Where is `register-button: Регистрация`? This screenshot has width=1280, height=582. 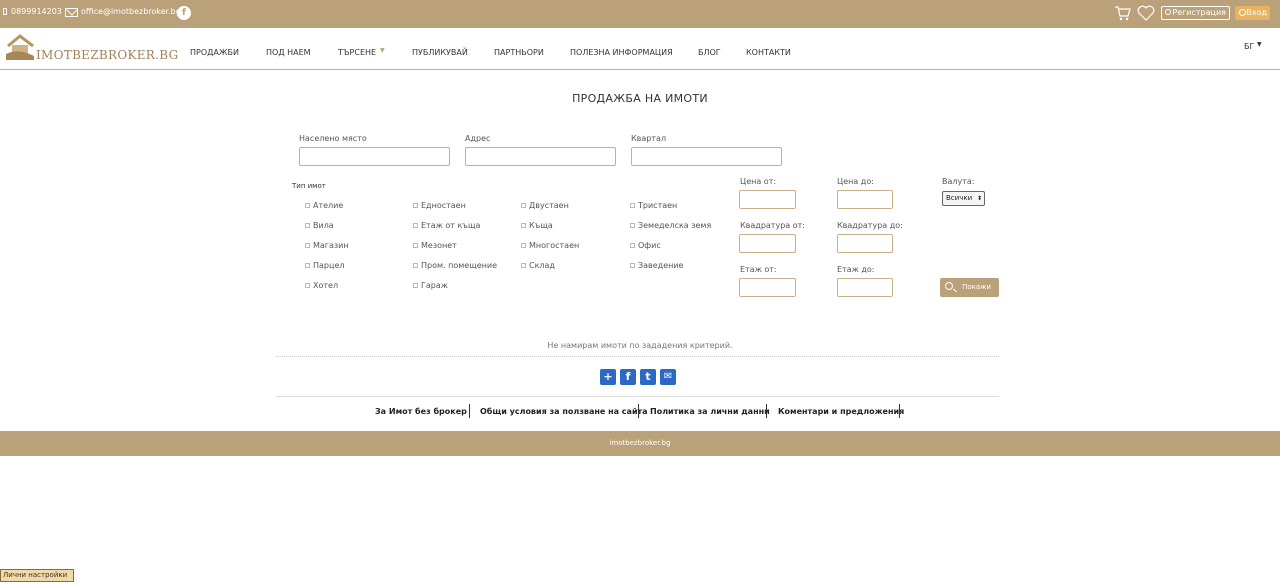
register-button: Регистрация is located at coordinates (1195, 13).